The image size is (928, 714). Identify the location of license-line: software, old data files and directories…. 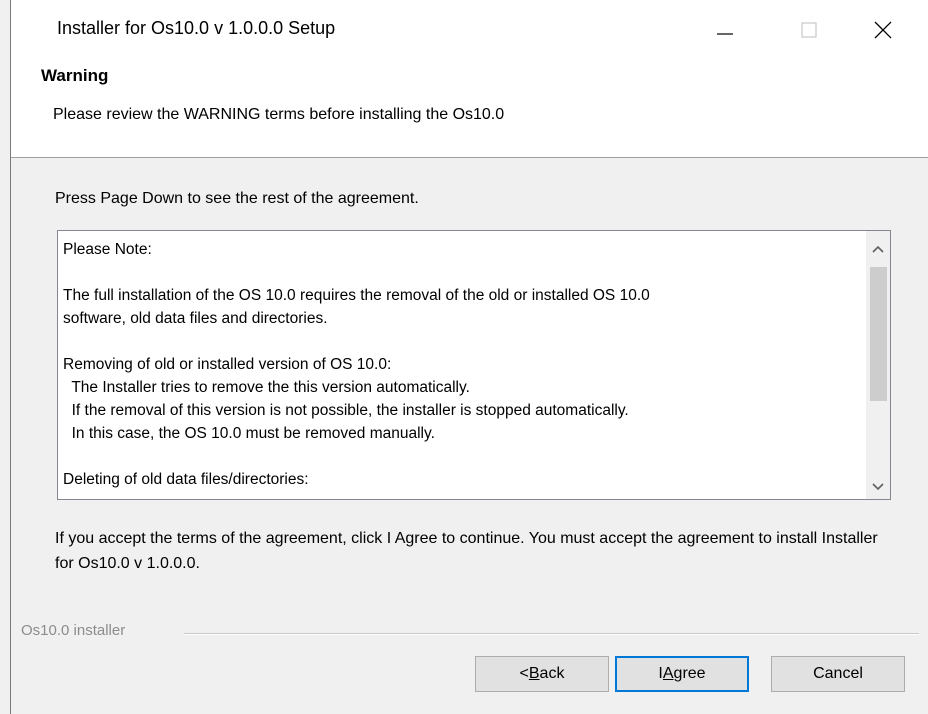
(195, 318).